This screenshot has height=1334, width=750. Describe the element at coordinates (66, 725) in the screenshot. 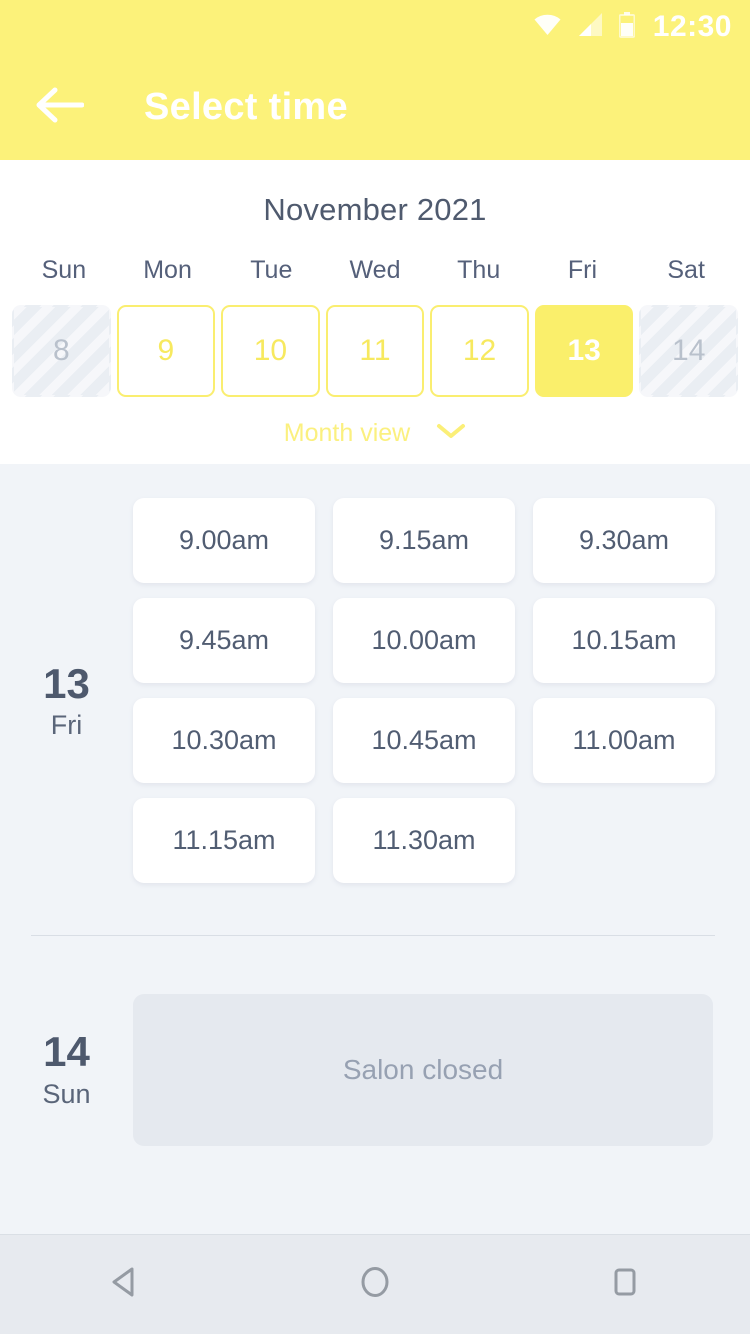

I see `day-sidebar-name: Fri` at that location.